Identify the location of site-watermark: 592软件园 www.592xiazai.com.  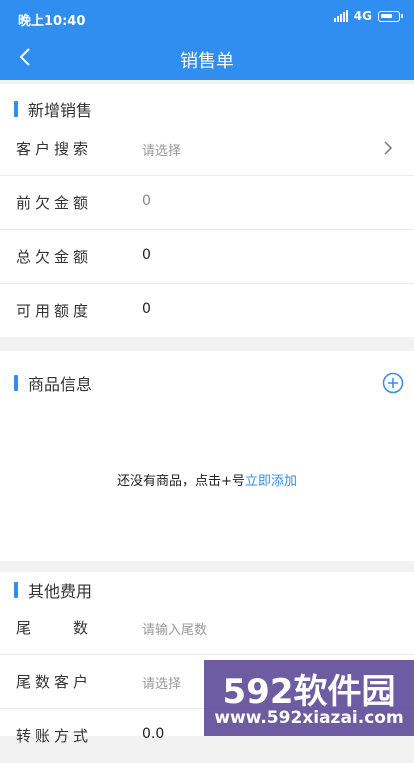
(309, 698).